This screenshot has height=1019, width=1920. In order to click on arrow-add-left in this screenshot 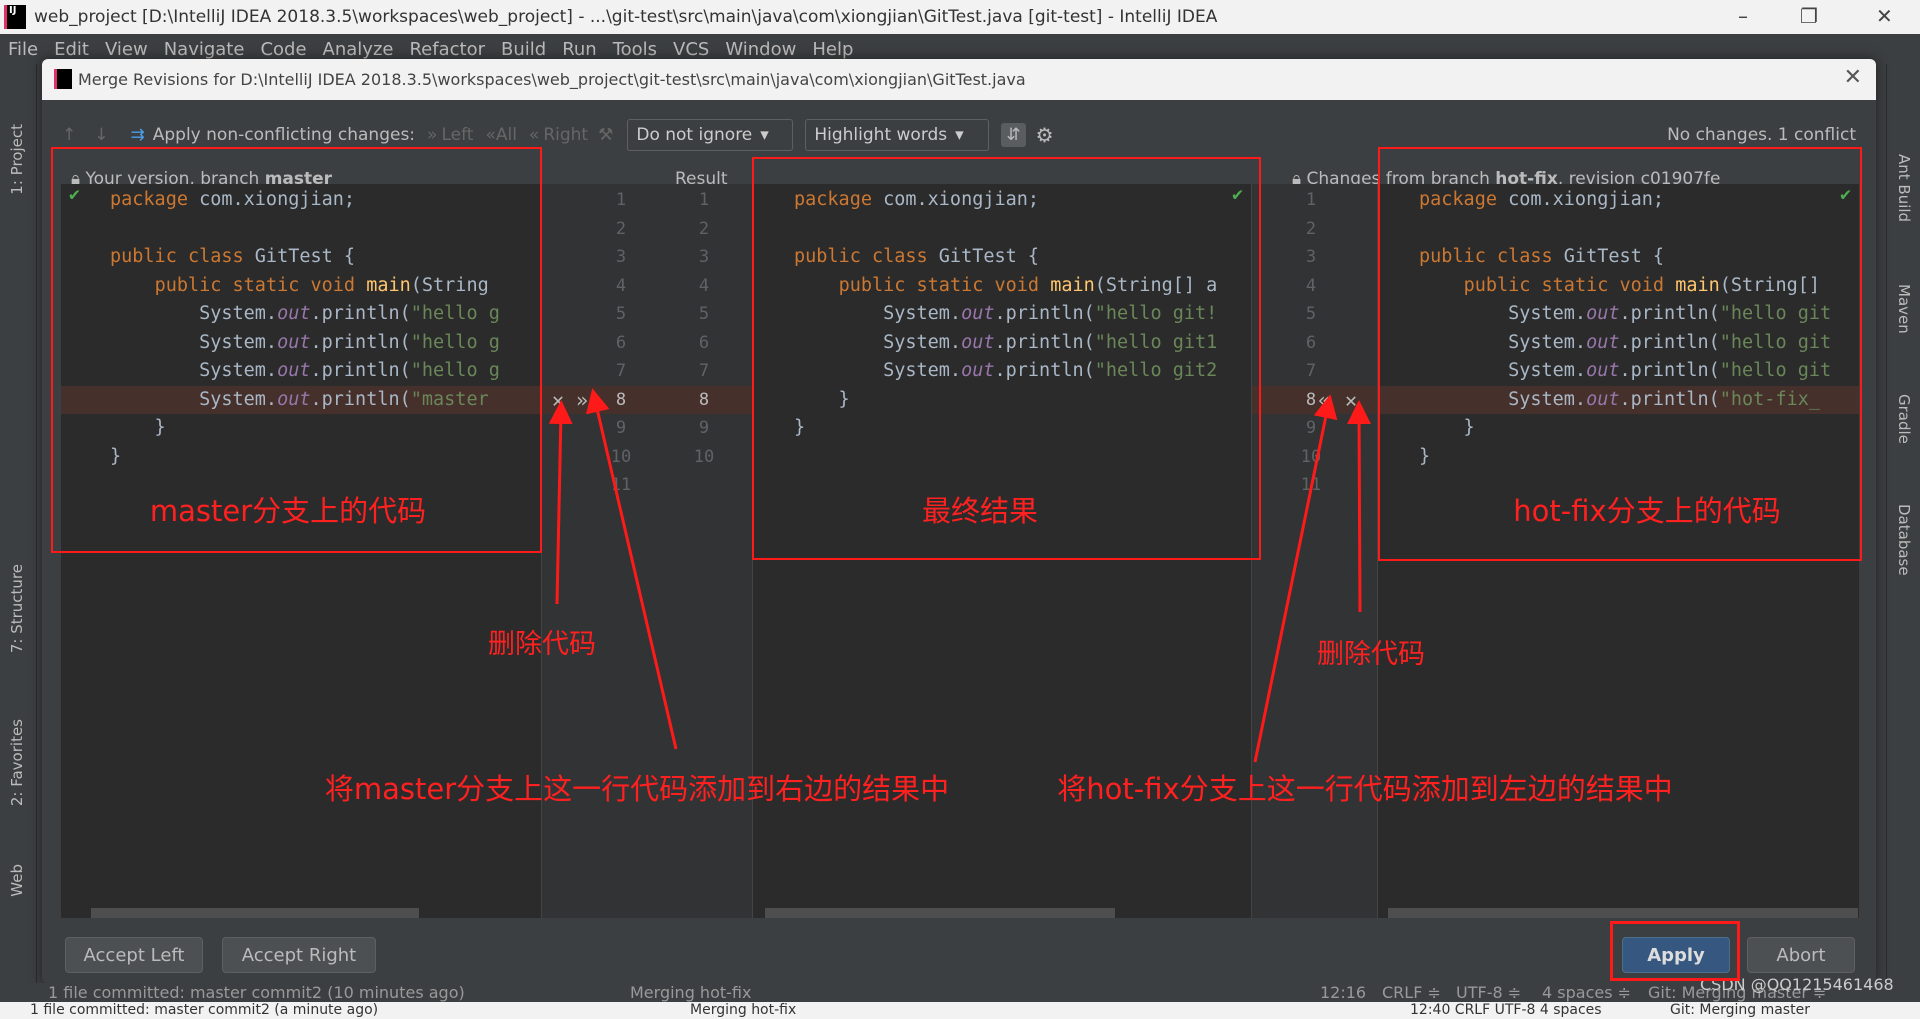, I will do `click(1295, 578)`.